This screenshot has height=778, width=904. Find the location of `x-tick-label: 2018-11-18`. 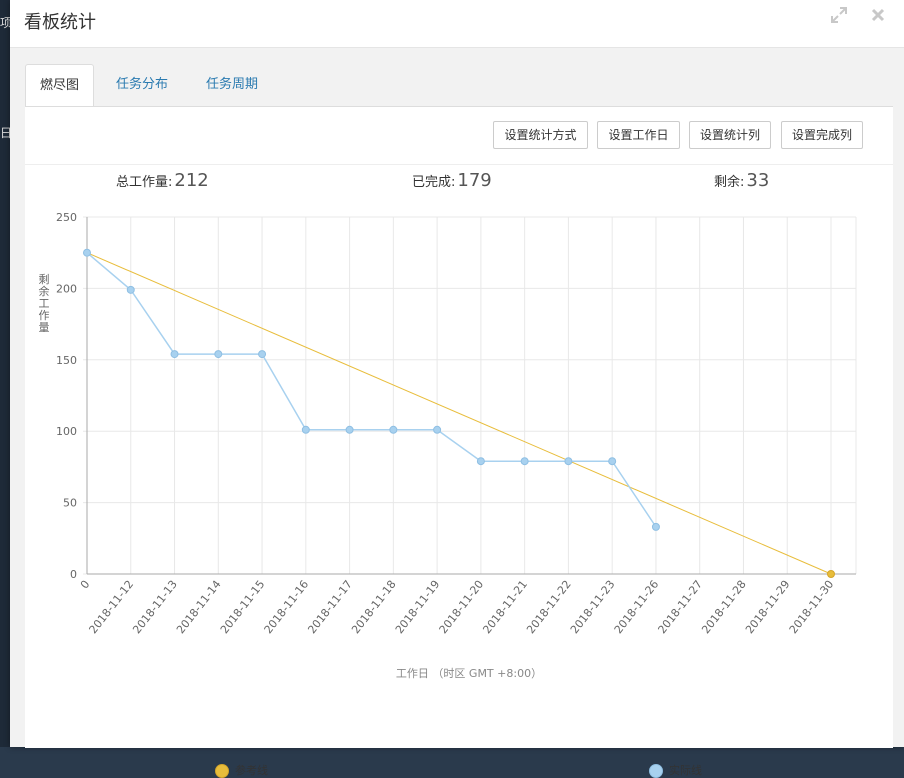

x-tick-label: 2018-11-18 is located at coordinates (374, 607).